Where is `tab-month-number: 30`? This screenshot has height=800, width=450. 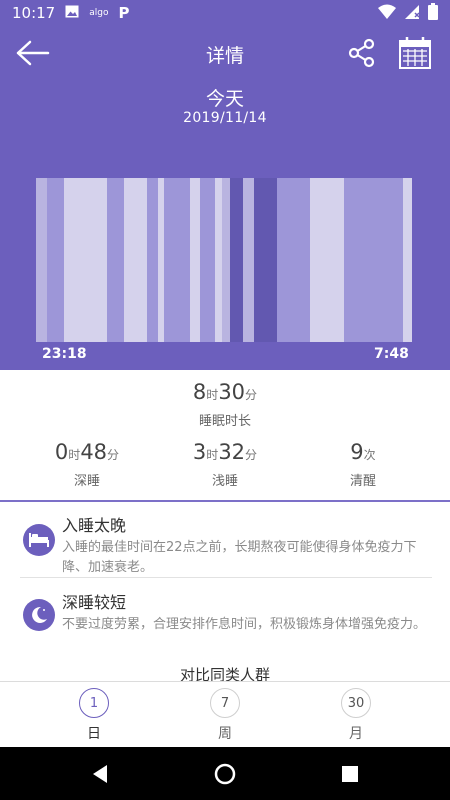
tab-month-number: 30 is located at coordinates (356, 703).